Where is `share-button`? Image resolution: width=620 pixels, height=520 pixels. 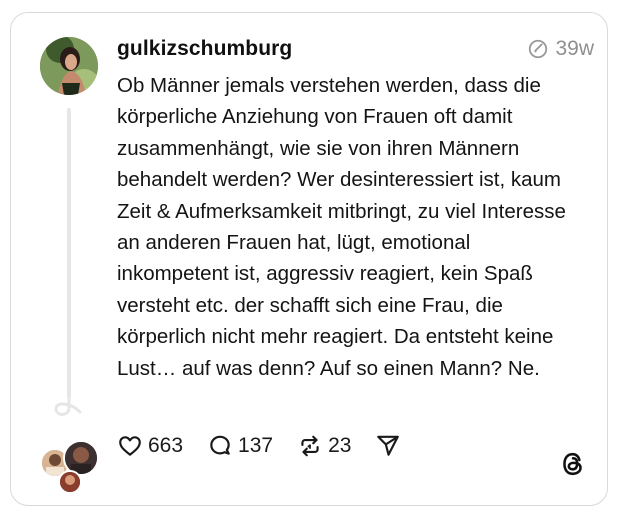 share-button is located at coordinates (388, 446).